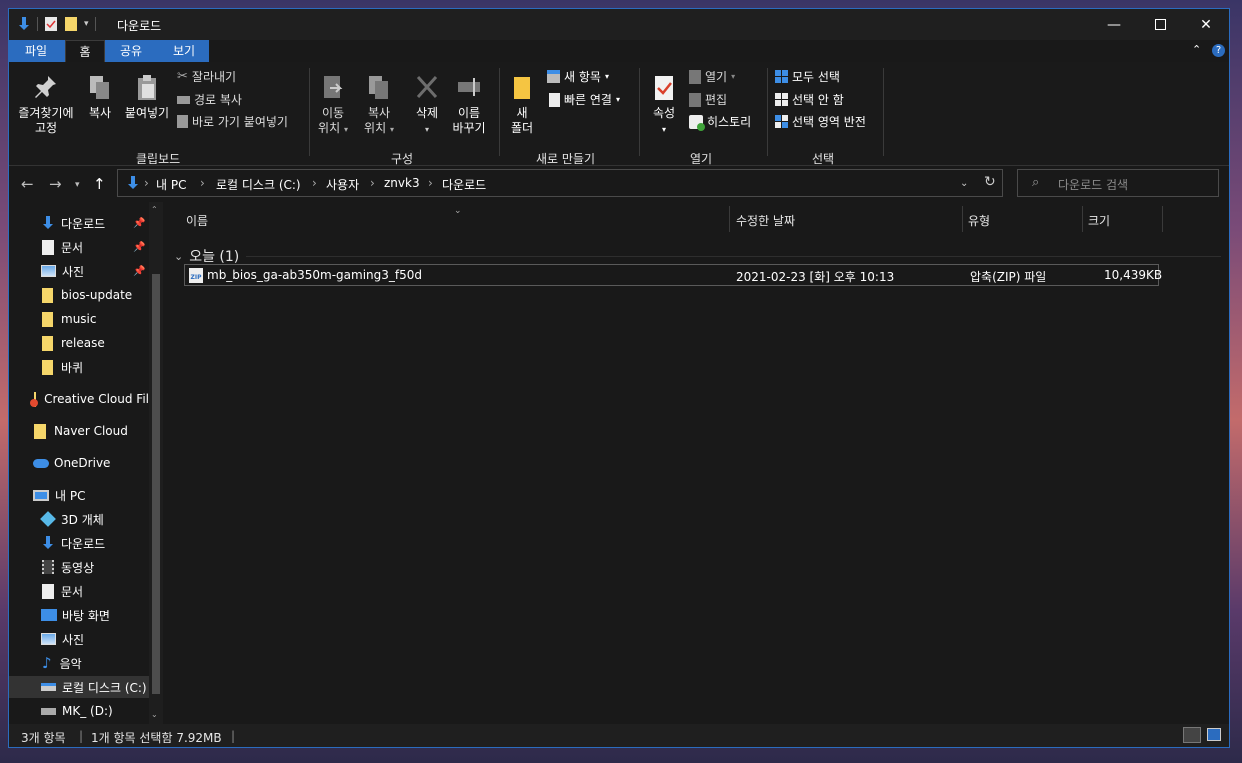 This screenshot has width=1242, height=763. What do you see at coordinates (55, 184) in the screenshot?
I see `forward-arrow-icon: →` at bounding box center [55, 184].